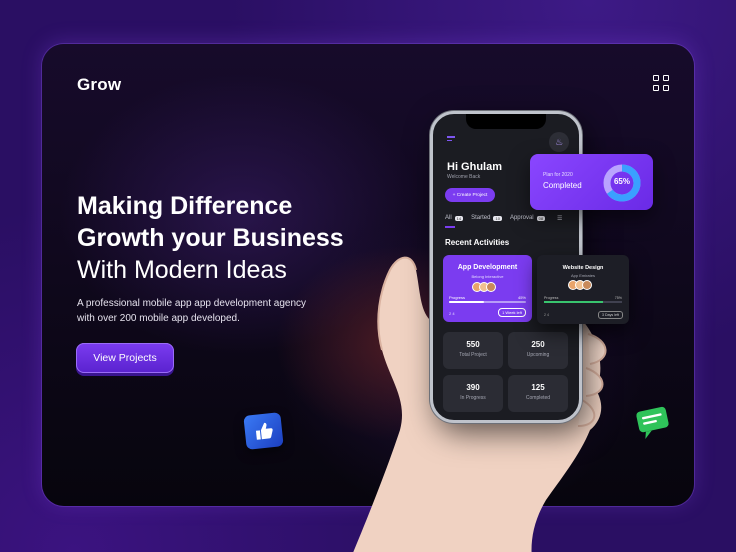 Image resolution: width=736 pixels, height=552 pixels. What do you see at coordinates (538, 344) in the screenshot?
I see `stat-value: 250` at bounding box center [538, 344].